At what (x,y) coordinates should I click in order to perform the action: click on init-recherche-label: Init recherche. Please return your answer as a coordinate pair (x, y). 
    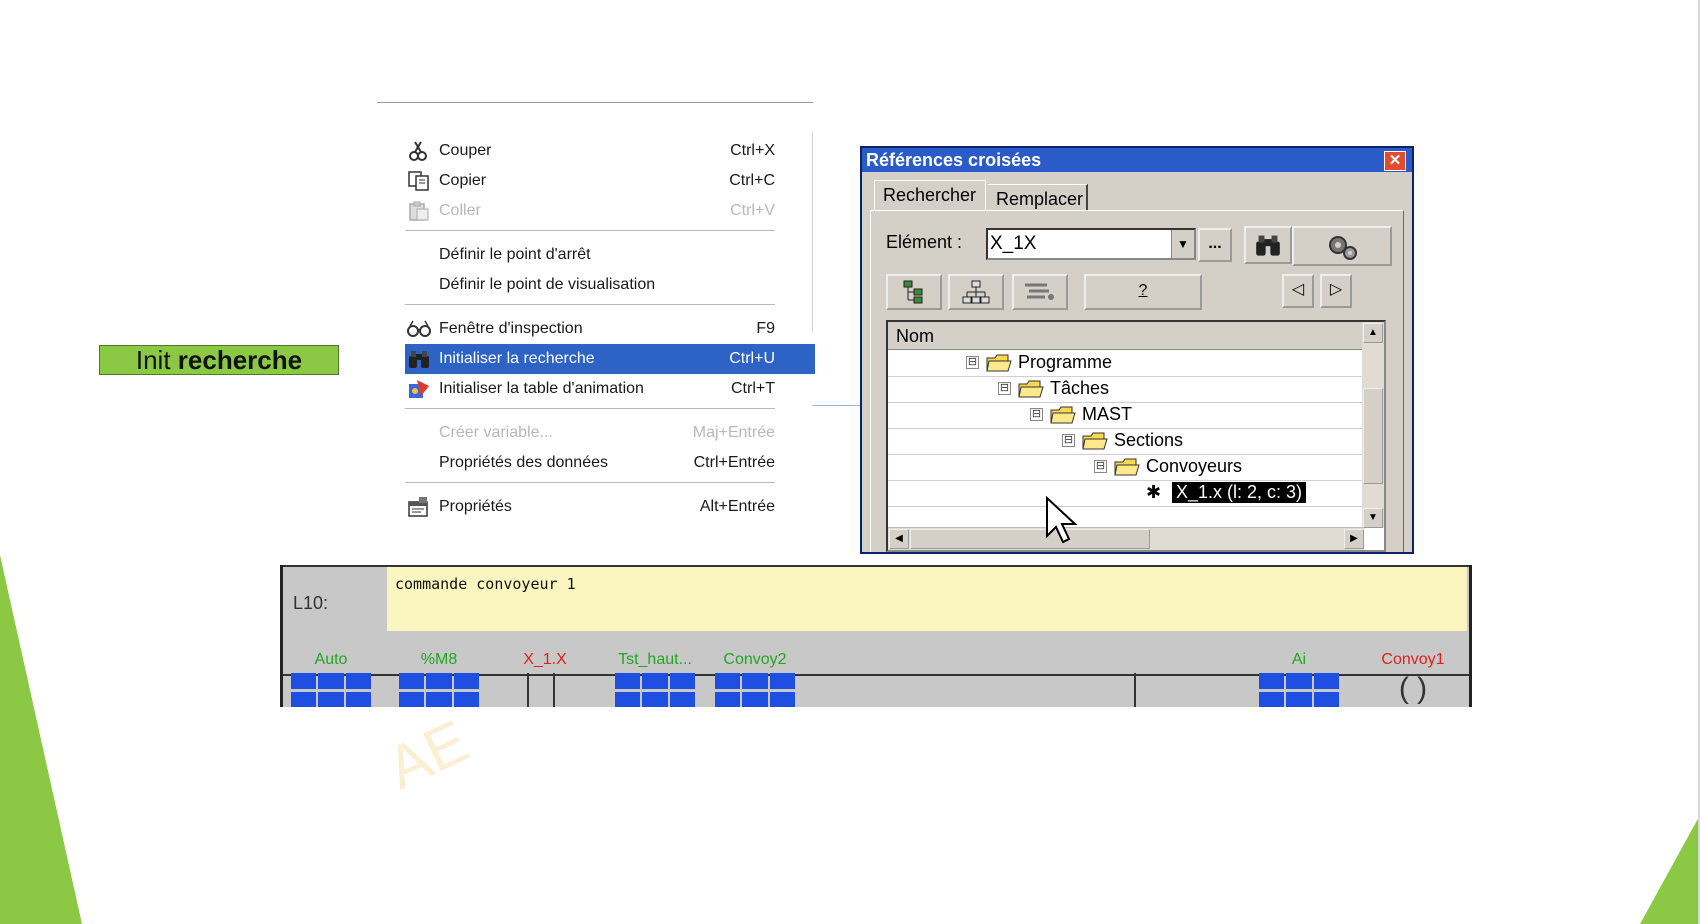
    Looking at the image, I should click on (219, 360).